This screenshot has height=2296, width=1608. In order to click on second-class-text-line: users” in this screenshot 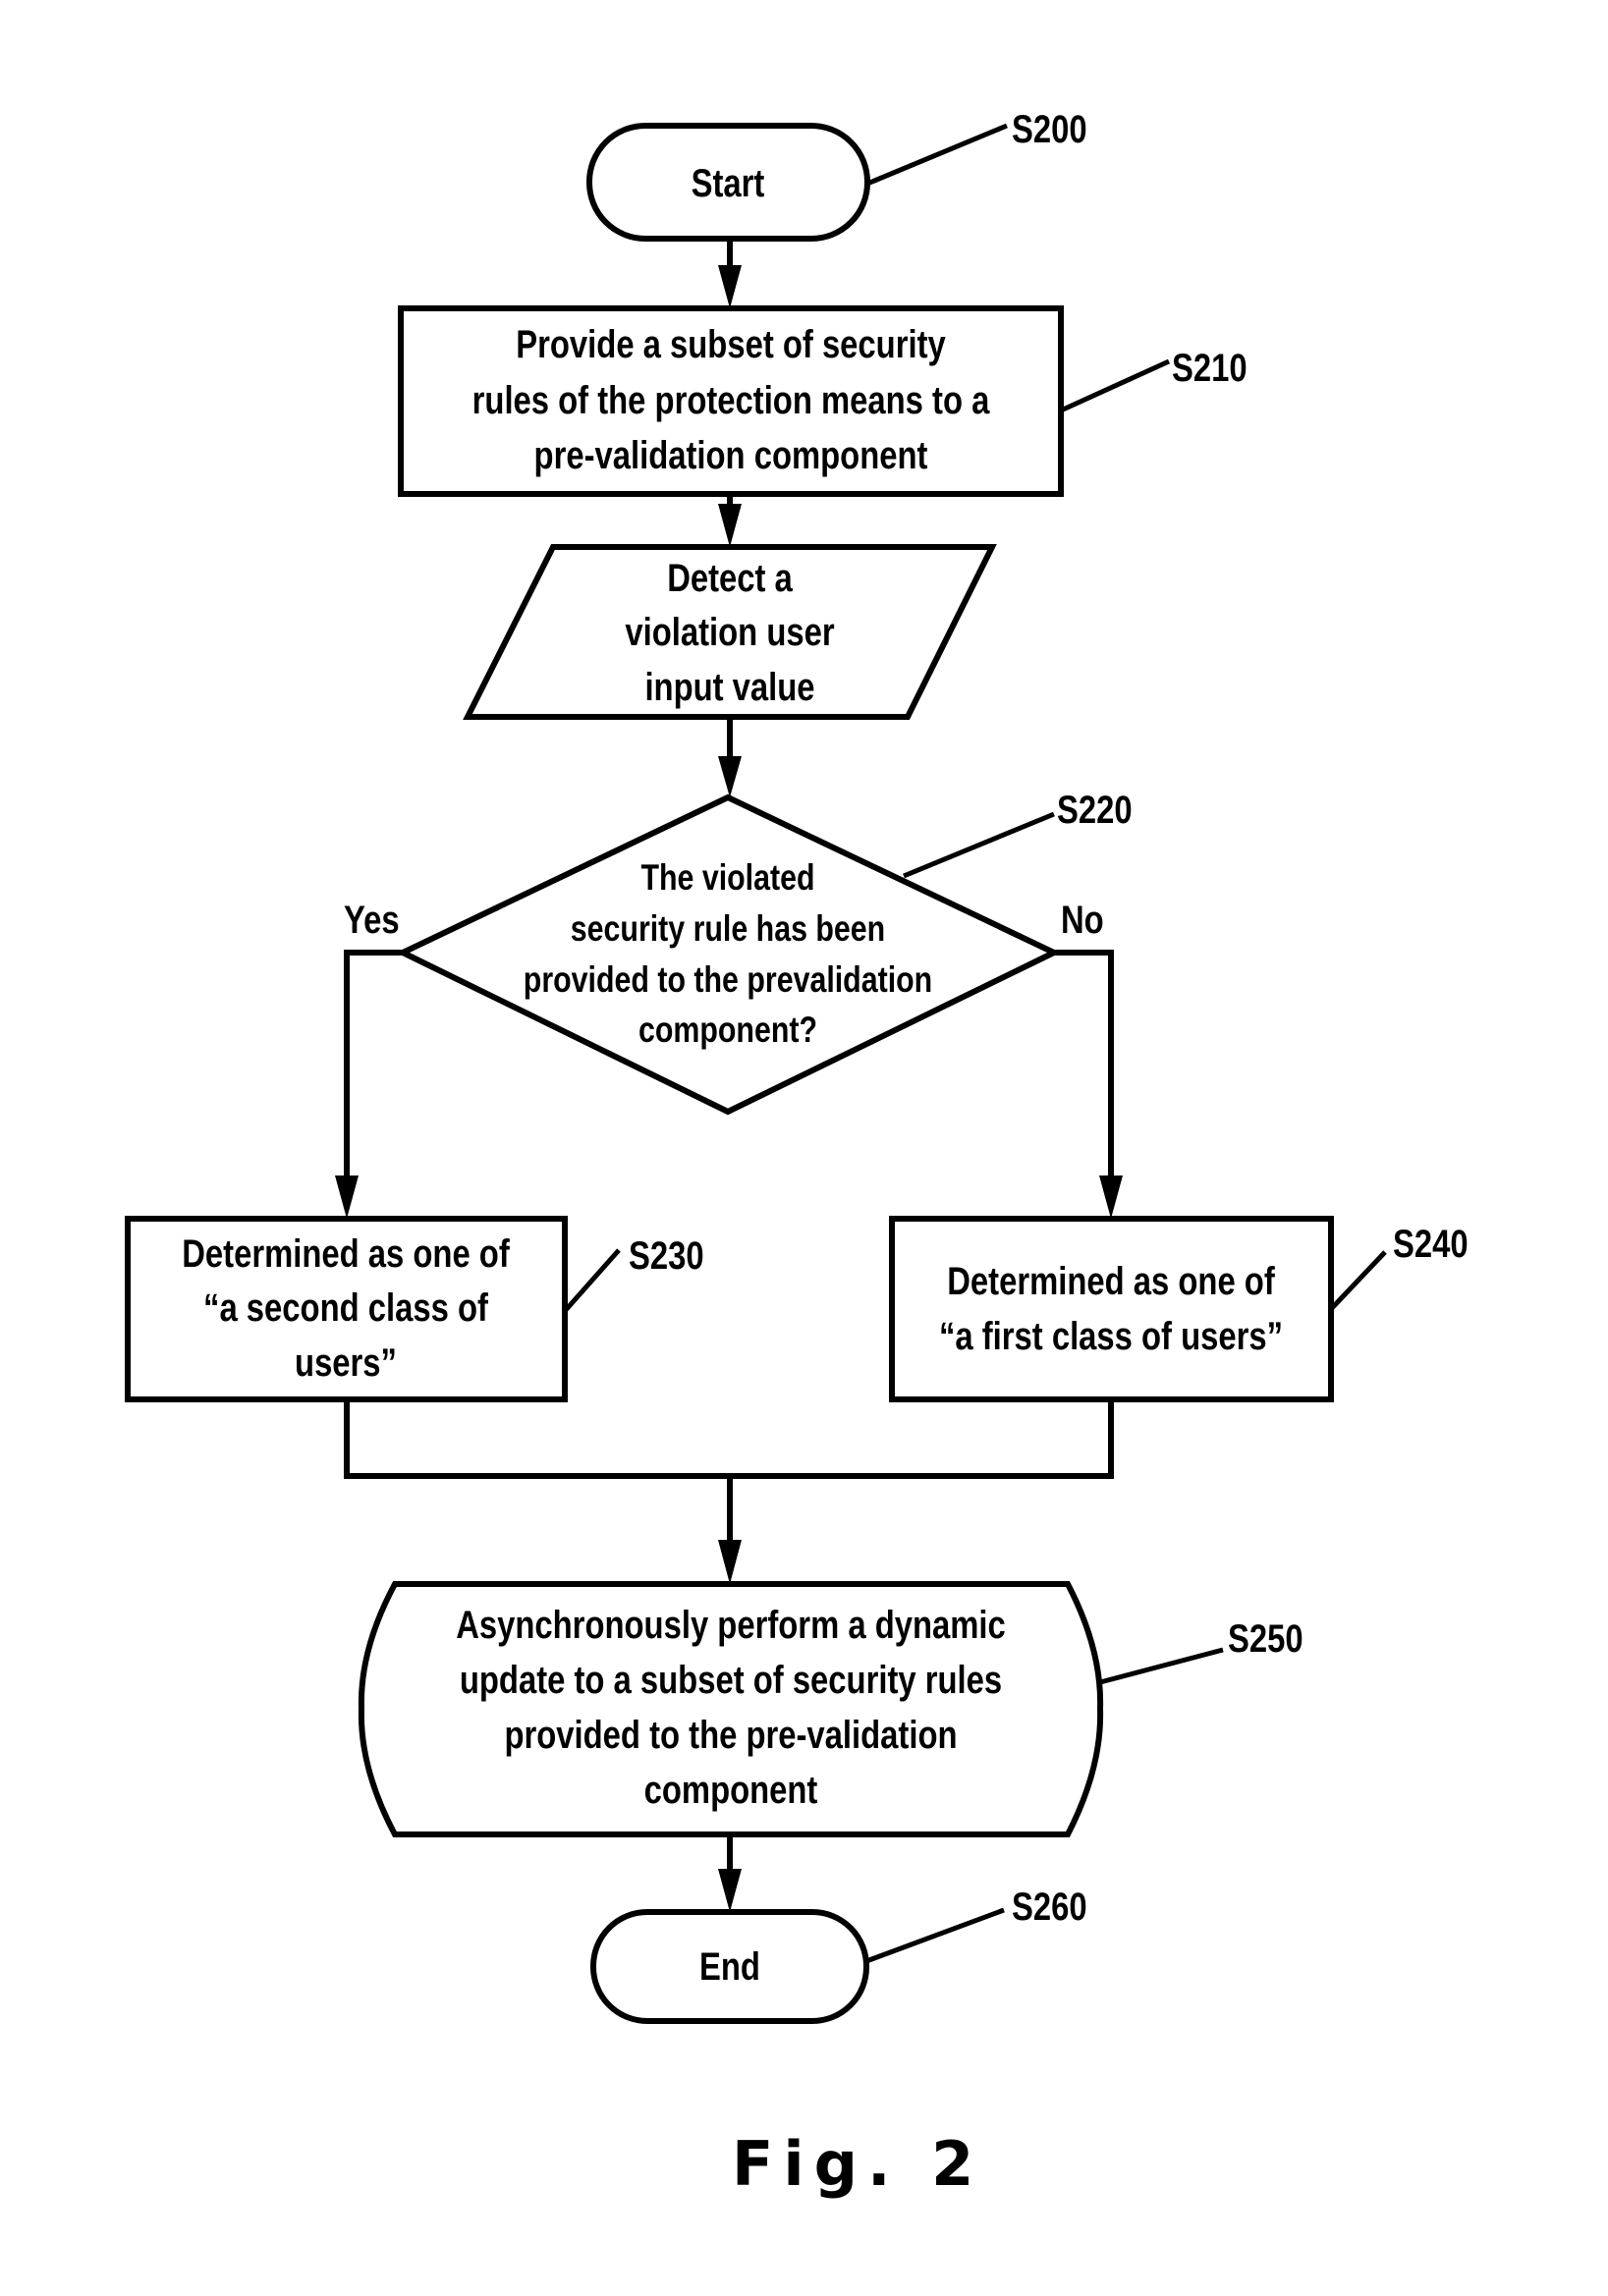, I will do `click(346, 1363)`.